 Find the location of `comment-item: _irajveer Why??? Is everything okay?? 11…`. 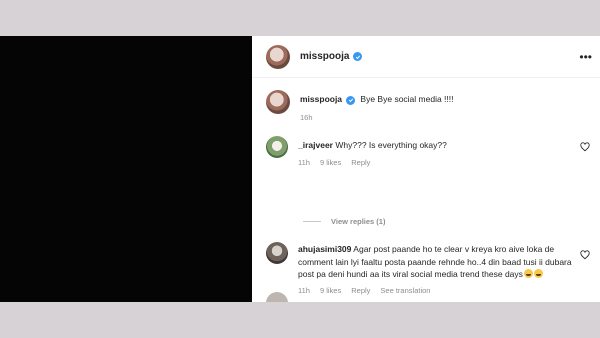

comment-item: _irajveer Why??? Is everything okay?? 11… is located at coordinates (430, 151).